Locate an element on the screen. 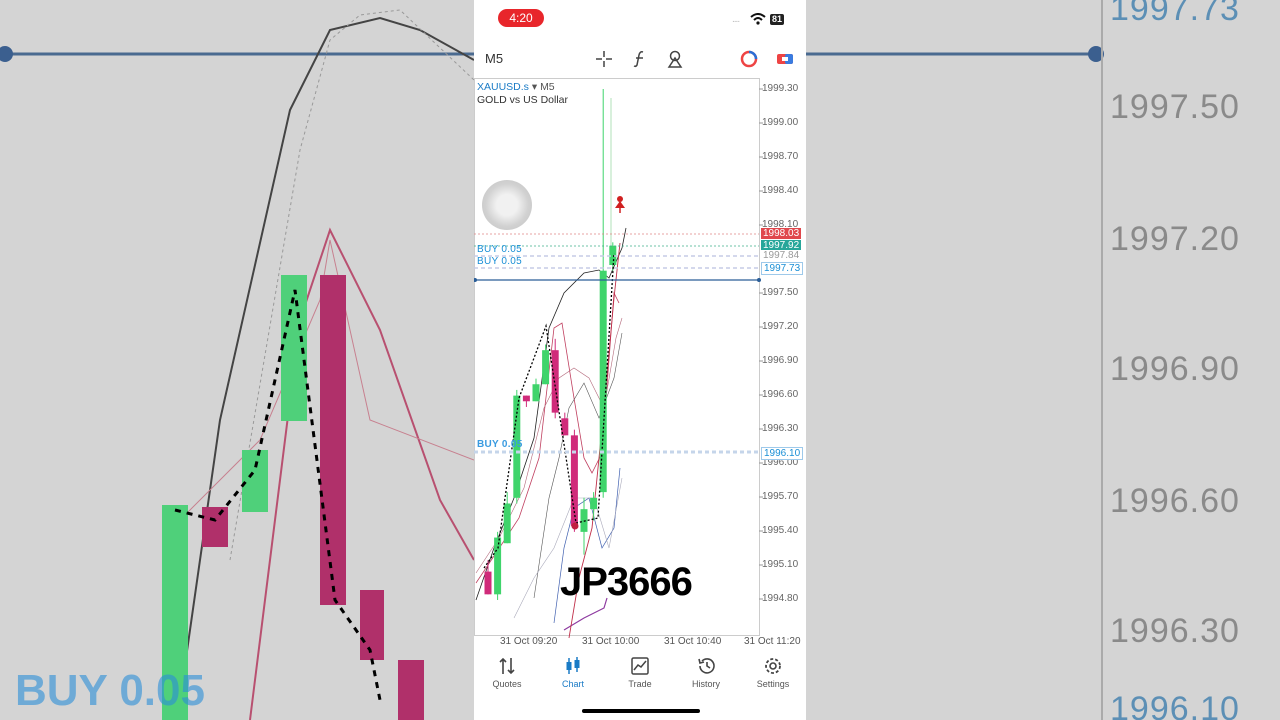 The width and height of the screenshot is (1280, 720). tab-trade: Trade is located at coordinates (640, 674).